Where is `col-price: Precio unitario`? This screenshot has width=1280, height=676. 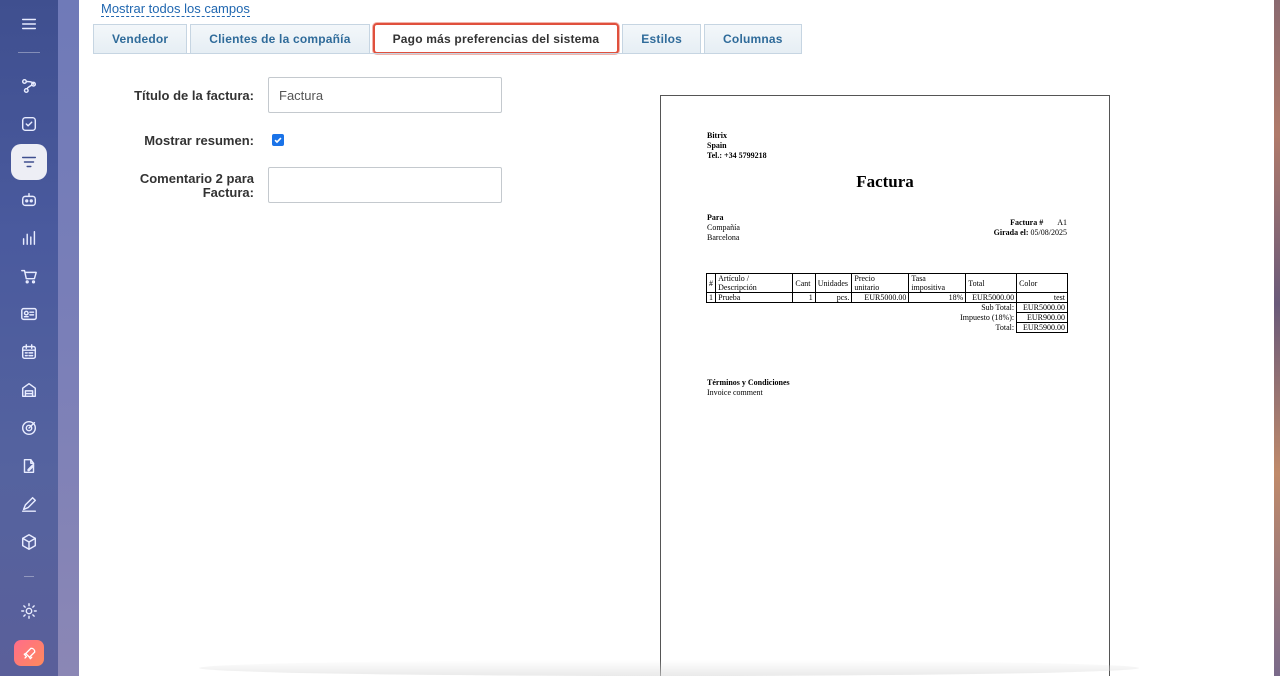 col-price: Precio unitario is located at coordinates (880, 283).